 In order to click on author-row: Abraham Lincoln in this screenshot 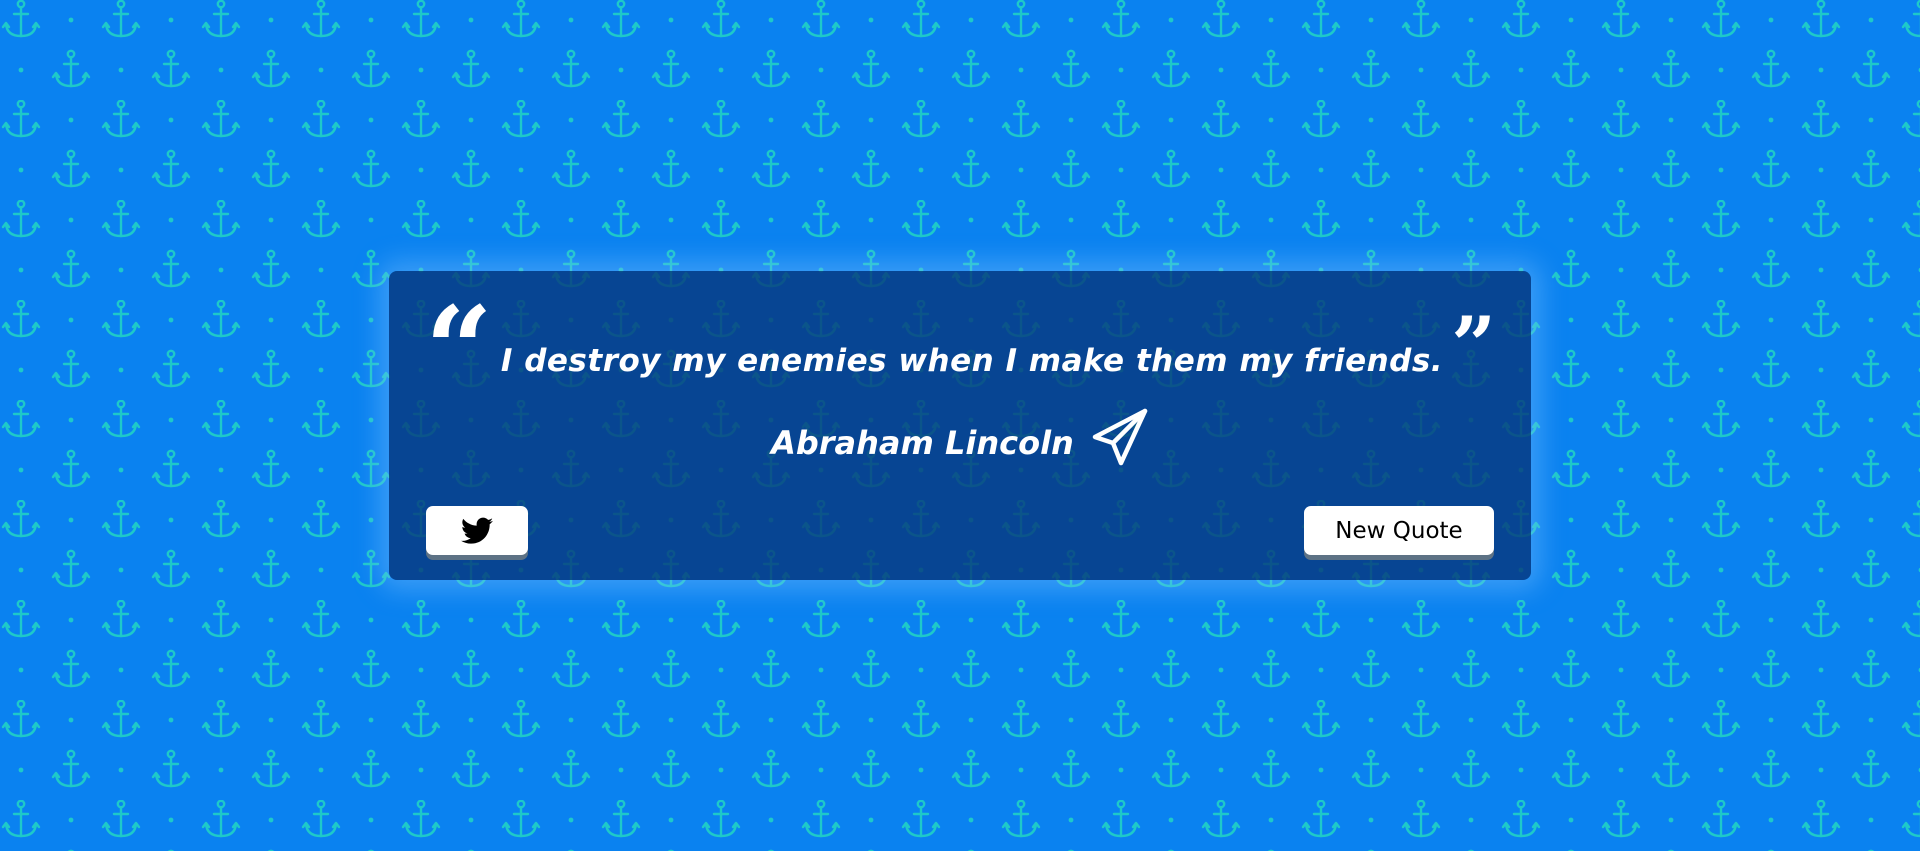, I will do `click(960, 437)`.